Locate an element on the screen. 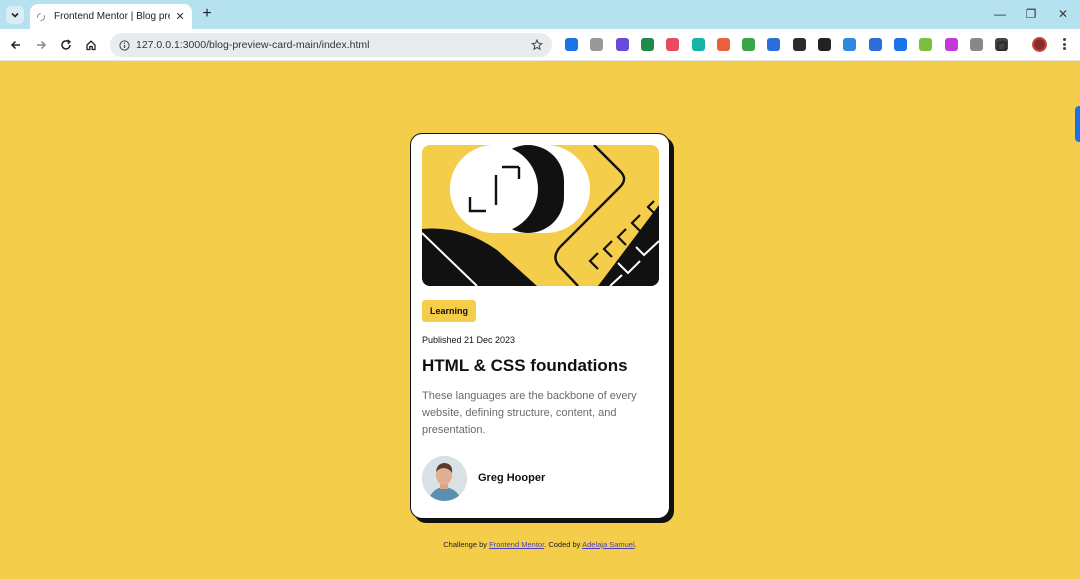 The height and width of the screenshot is (579, 1080). tab-search-button is located at coordinates (15, 15).